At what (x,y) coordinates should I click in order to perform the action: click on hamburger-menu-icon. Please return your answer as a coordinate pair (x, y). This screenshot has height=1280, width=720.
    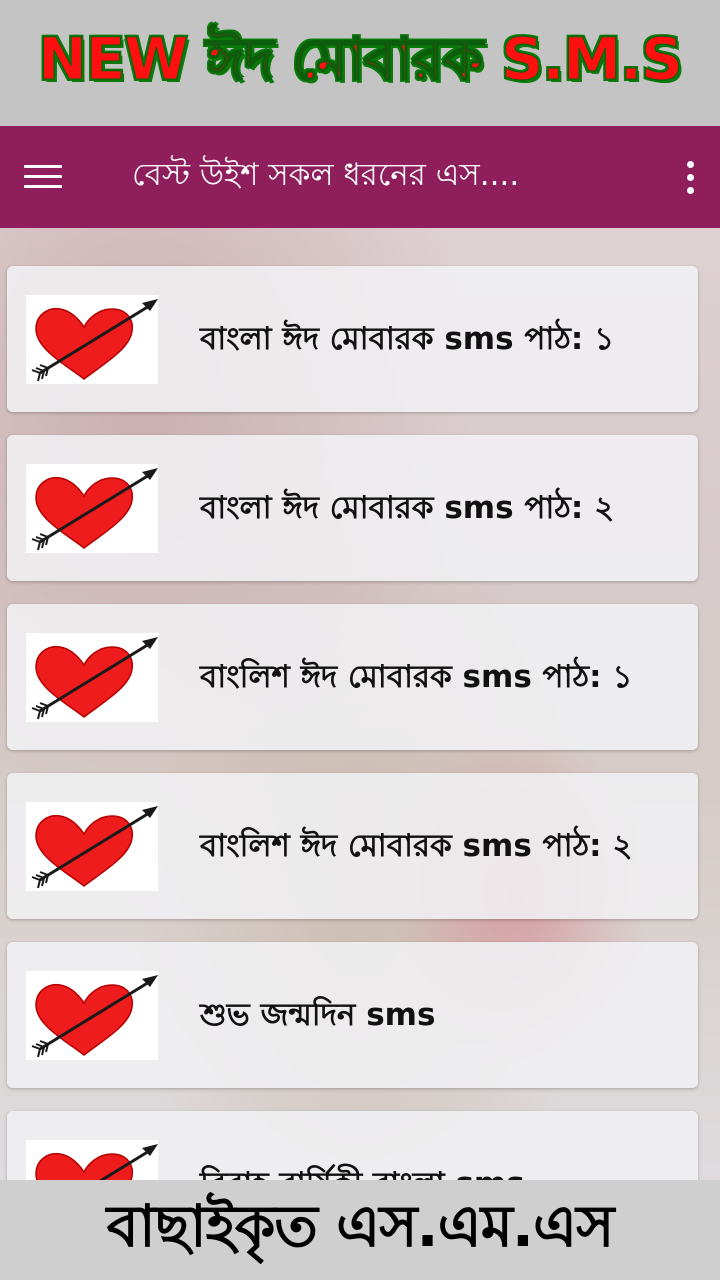
    Looking at the image, I should click on (43, 177).